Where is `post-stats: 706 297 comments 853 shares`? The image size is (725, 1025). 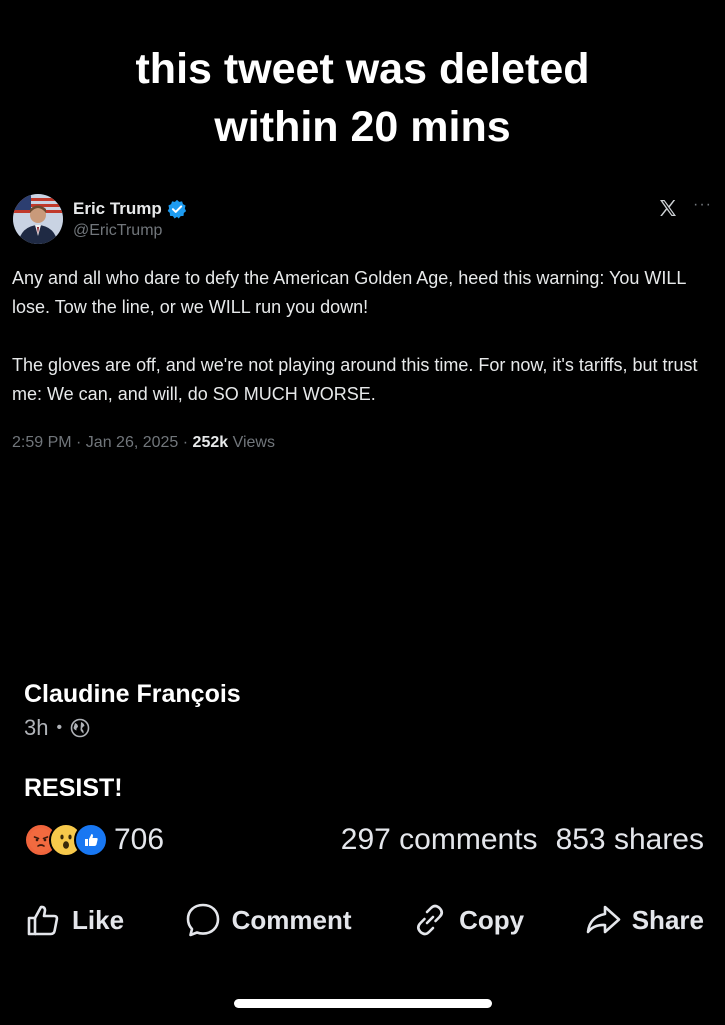 post-stats: 706 297 comments 853 shares is located at coordinates (364, 840).